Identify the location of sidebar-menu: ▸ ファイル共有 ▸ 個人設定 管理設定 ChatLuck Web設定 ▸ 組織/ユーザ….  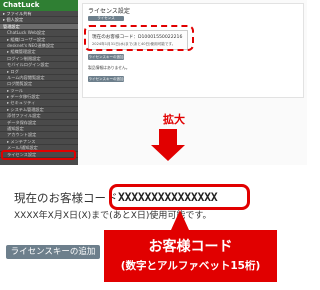
(39, 84).